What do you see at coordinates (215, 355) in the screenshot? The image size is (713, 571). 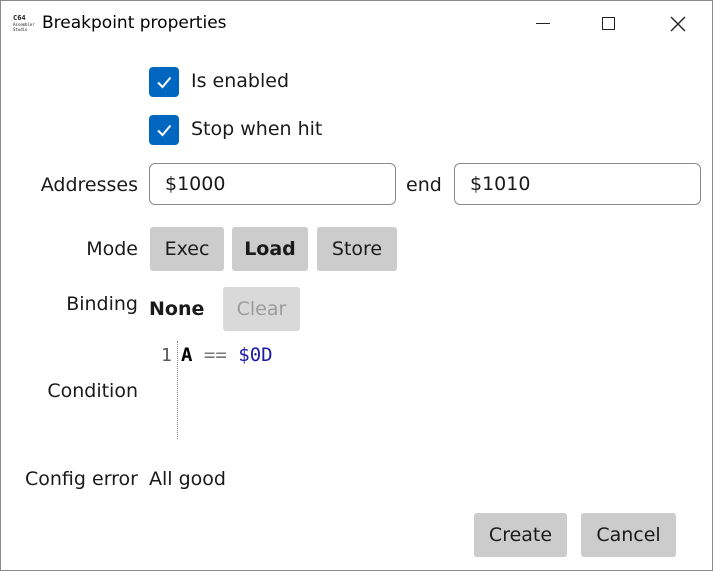 I see `operator-token: ==` at bounding box center [215, 355].